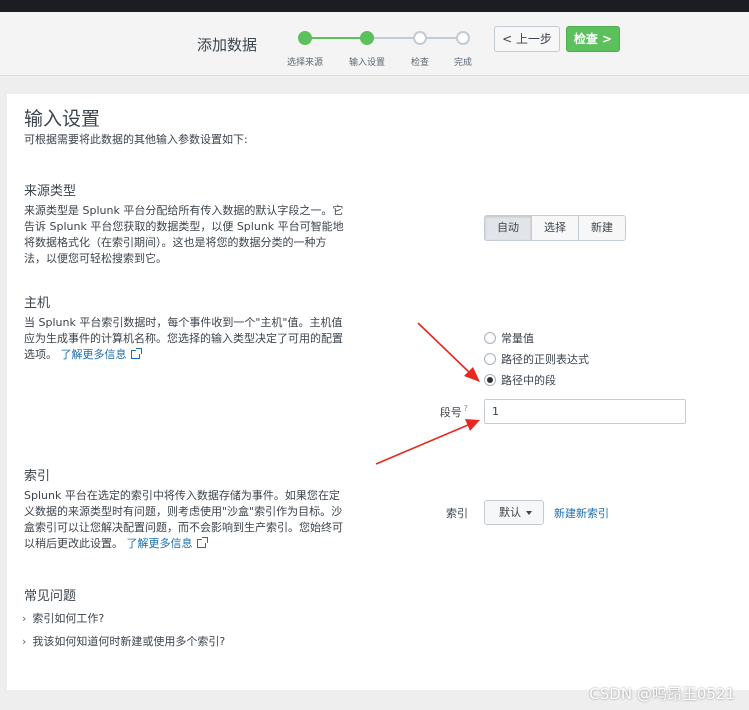  I want to click on review-next-button: 检查 >, so click(593, 39).